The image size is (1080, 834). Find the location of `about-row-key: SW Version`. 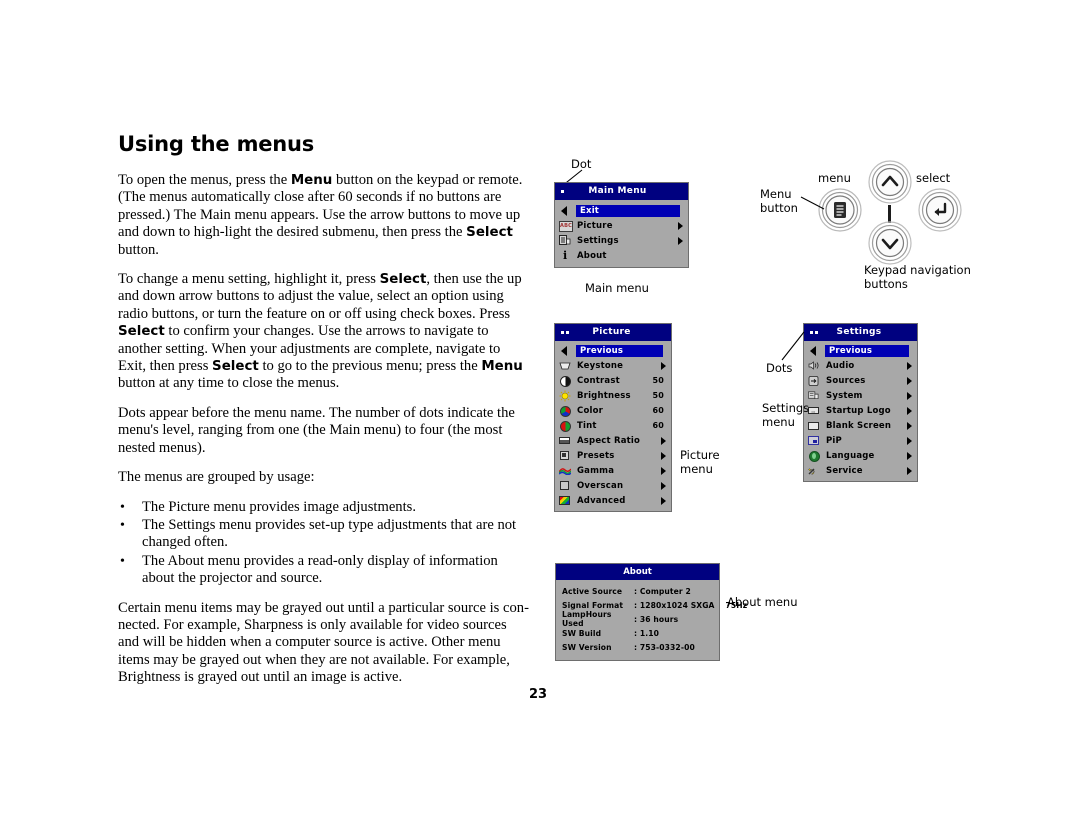

about-row-key: SW Version is located at coordinates (587, 647).